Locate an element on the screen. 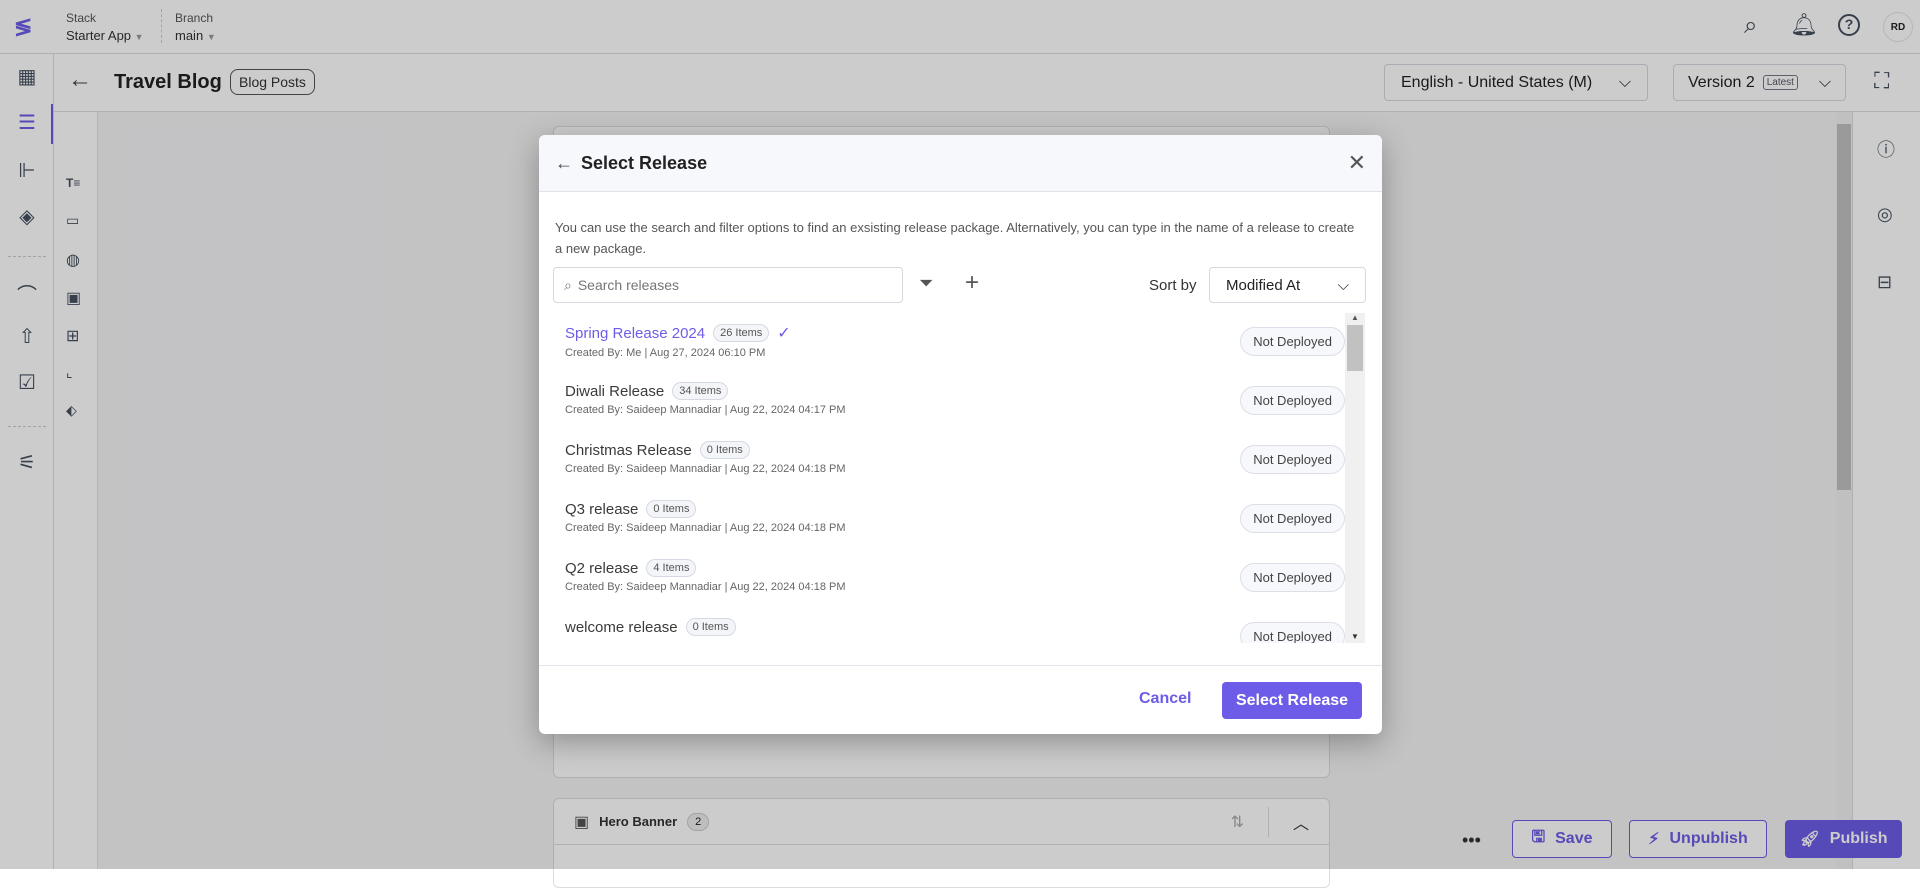 The height and width of the screenshot is (888, 1920). select-release-button: Select Release is located at coordinates (1292, 700).